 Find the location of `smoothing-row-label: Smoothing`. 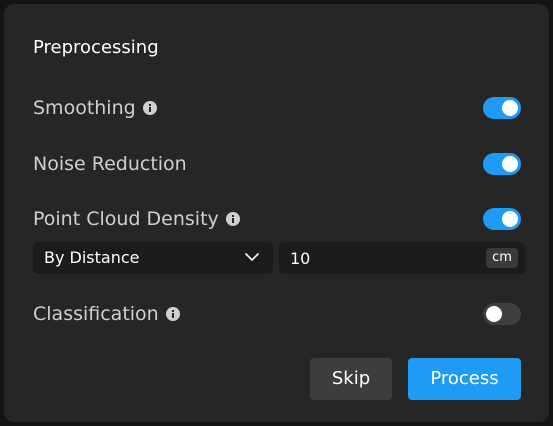

smoothing-row-label: Smoothing is located at coordinates (95, 108).